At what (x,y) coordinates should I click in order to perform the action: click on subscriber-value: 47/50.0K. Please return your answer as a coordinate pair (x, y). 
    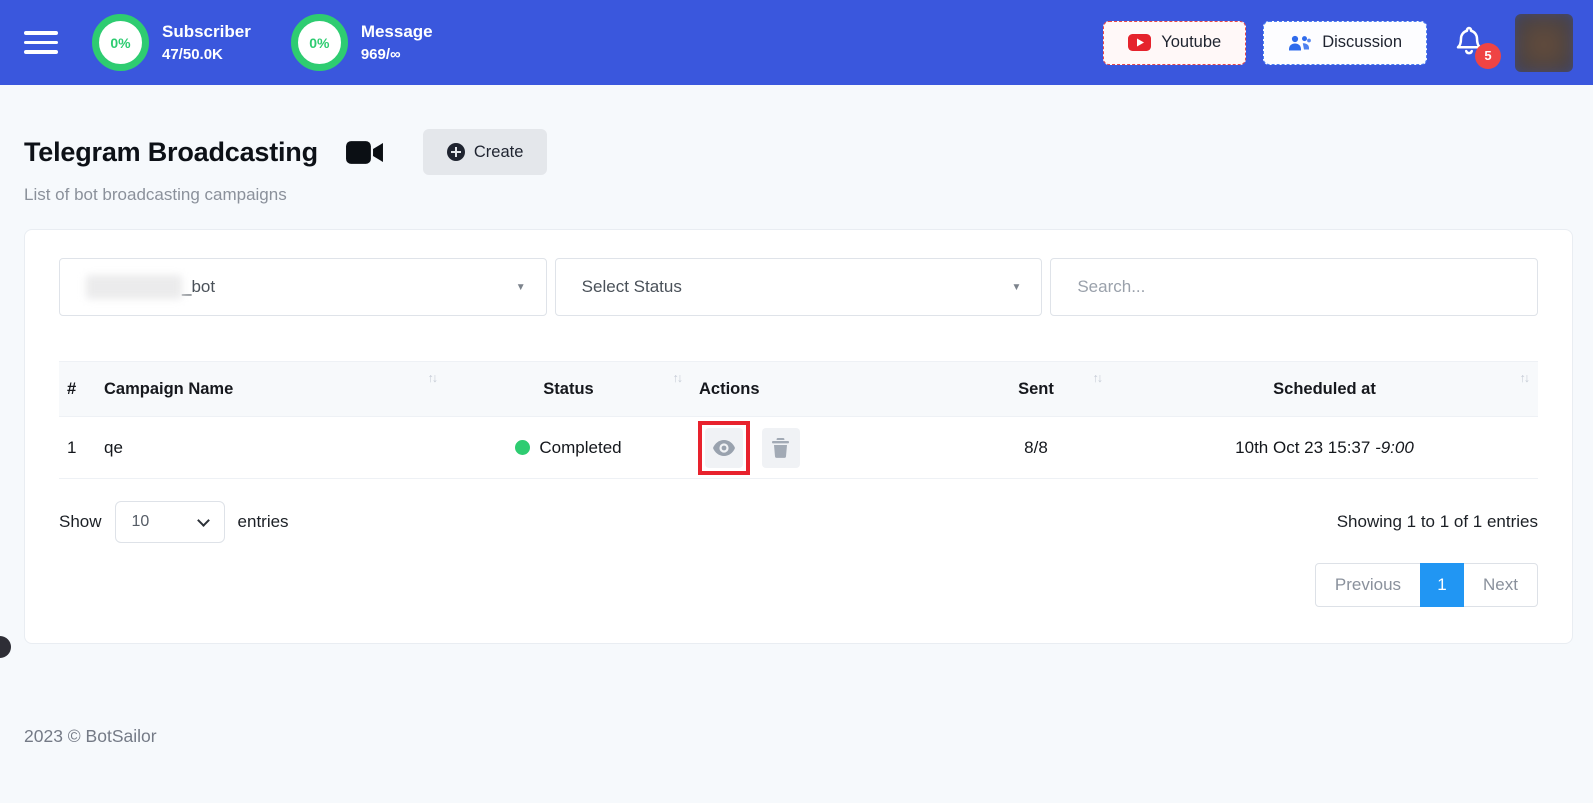
    Looking at the image, I should click on (192, 54).